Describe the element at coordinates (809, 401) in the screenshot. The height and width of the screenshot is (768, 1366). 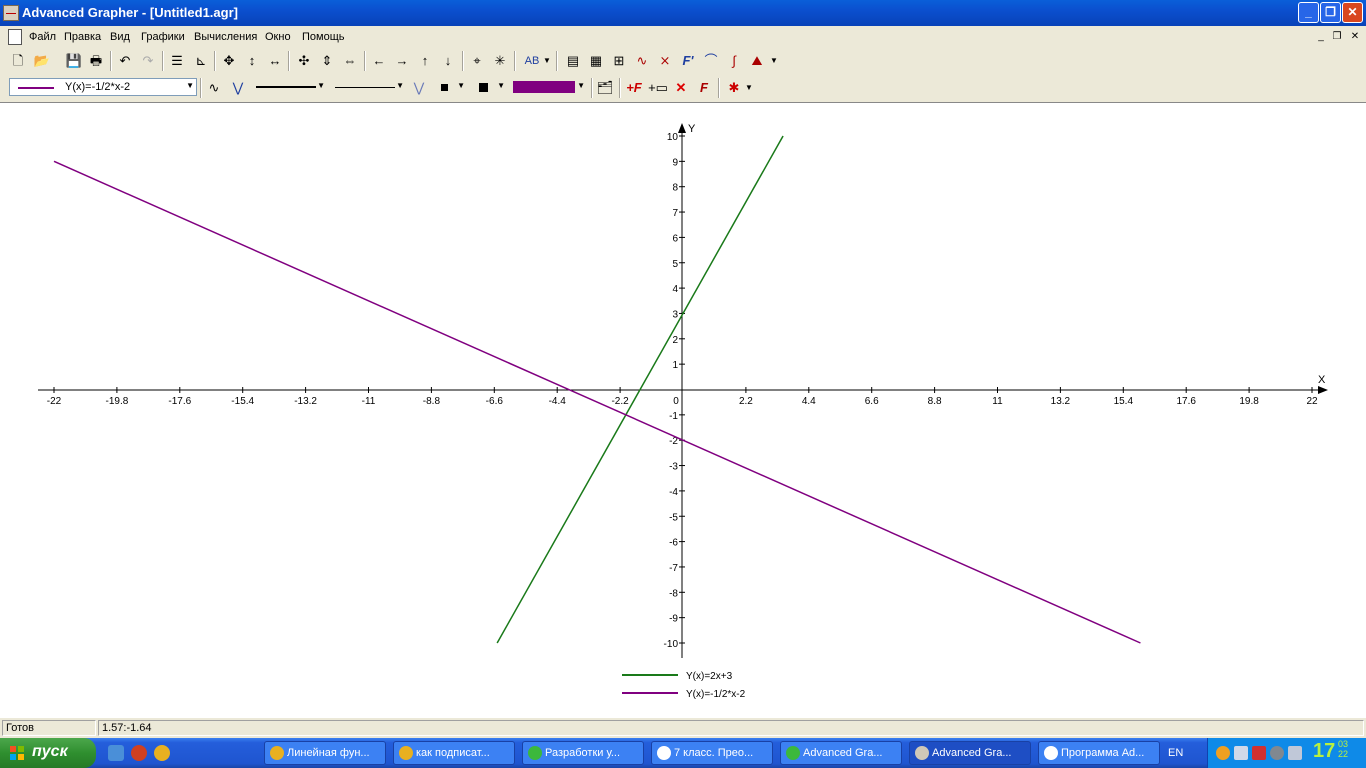
I see `x-tick-label: 4.4` at that location.